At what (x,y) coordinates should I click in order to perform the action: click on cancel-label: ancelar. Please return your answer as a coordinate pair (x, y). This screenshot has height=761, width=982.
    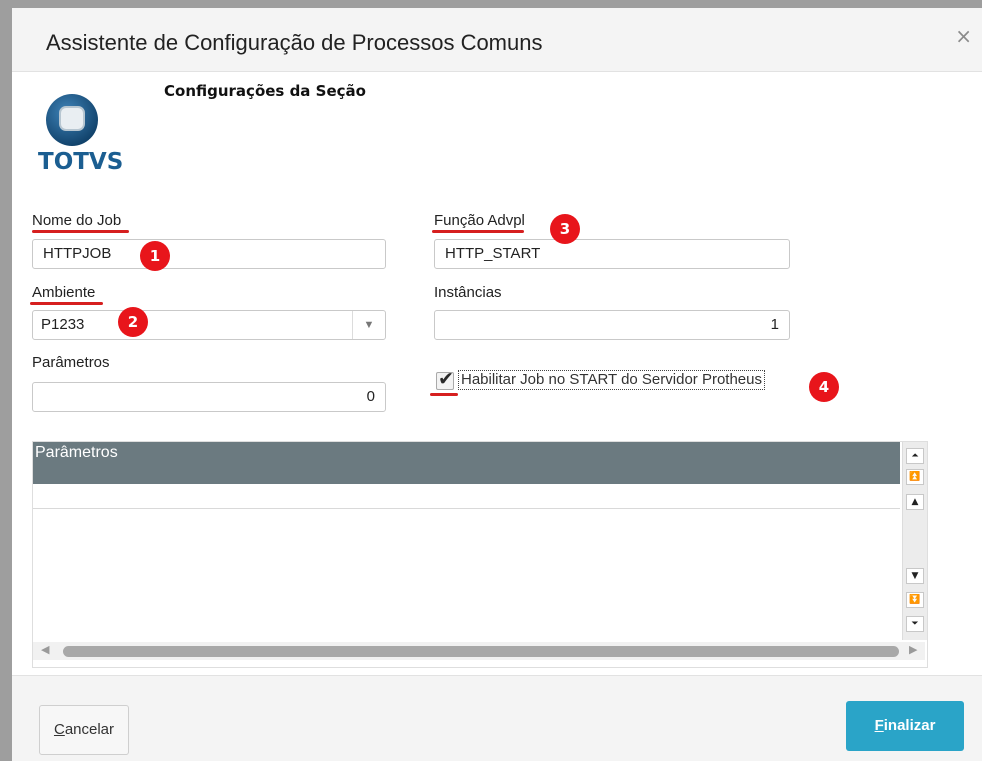
    Looking at the image, I should click on (89, 729).